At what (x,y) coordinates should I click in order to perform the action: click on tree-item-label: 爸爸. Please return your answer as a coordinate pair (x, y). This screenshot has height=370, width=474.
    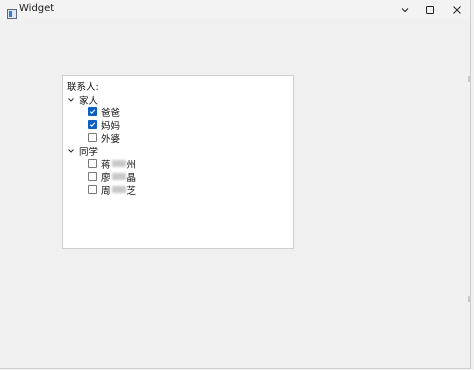
    Looking at the image, I should click on (111, 113).